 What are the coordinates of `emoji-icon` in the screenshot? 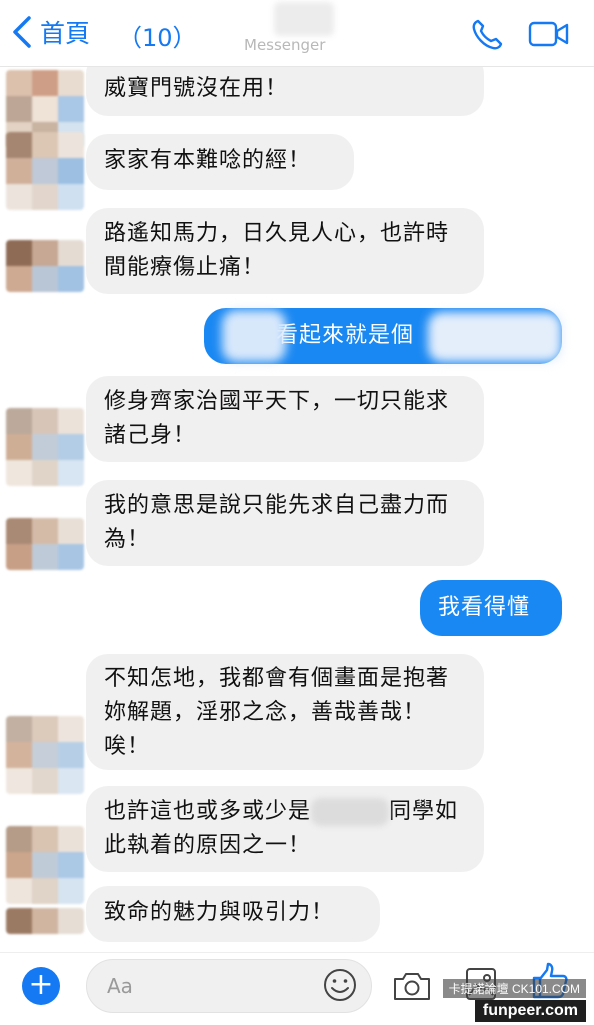 It's located at (340, 985).